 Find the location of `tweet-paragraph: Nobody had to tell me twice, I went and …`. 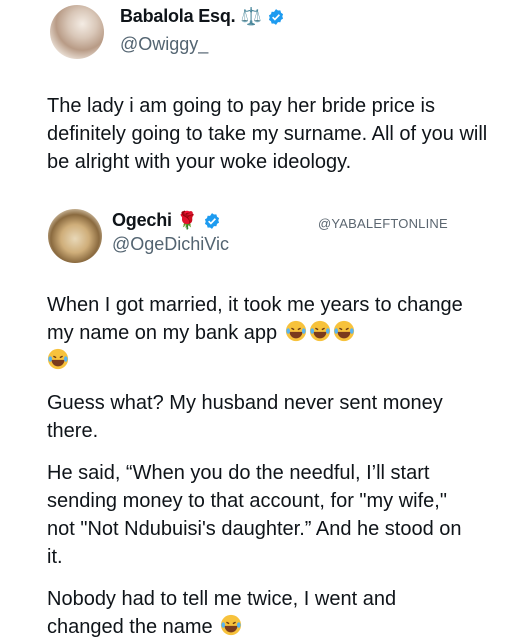

tweet-paragraph: Nobody had to tell me twice, I went and … is located at coordinates (262, 612).